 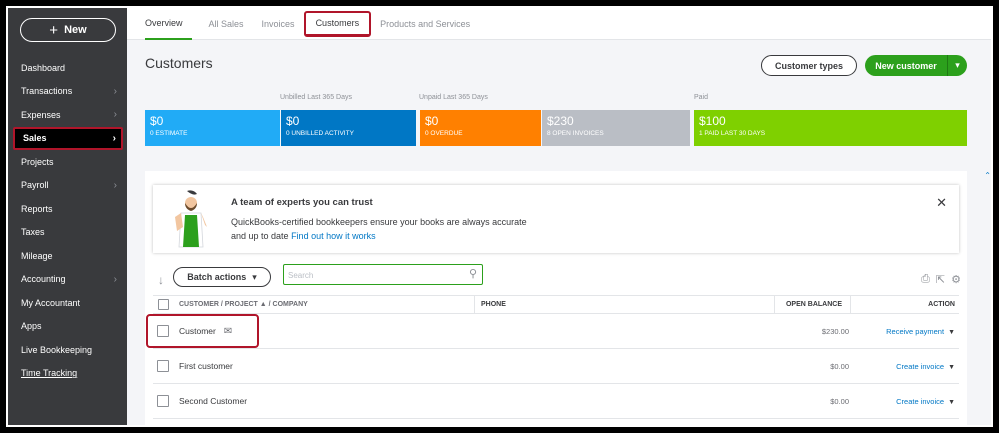 What do you see at coordinates (701, 97) in the screenshot?
I see `paid-label: Paid` at bounding box center [701, 97].